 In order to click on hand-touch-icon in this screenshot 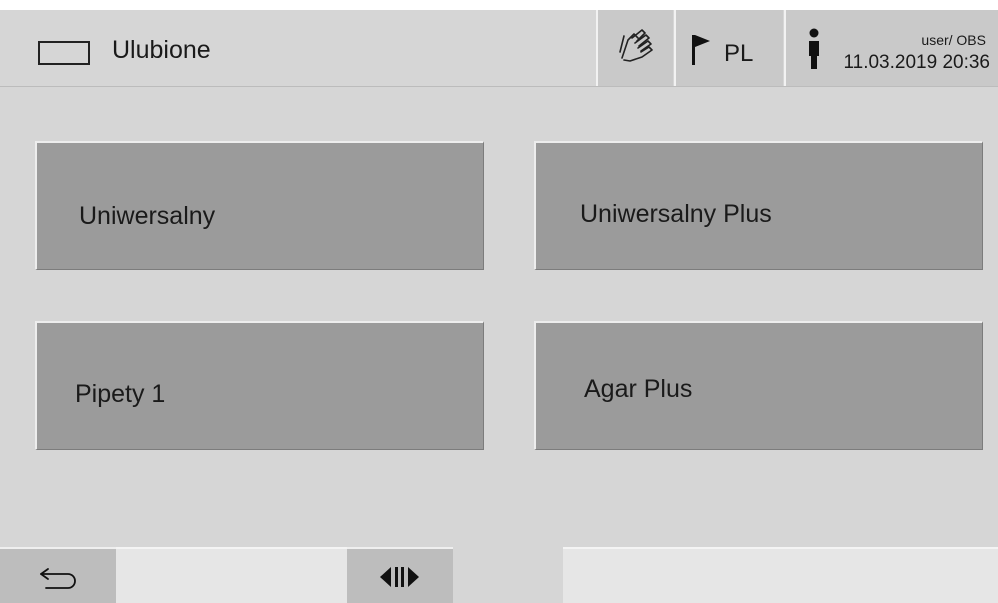, I will do `click(636, 45)`.